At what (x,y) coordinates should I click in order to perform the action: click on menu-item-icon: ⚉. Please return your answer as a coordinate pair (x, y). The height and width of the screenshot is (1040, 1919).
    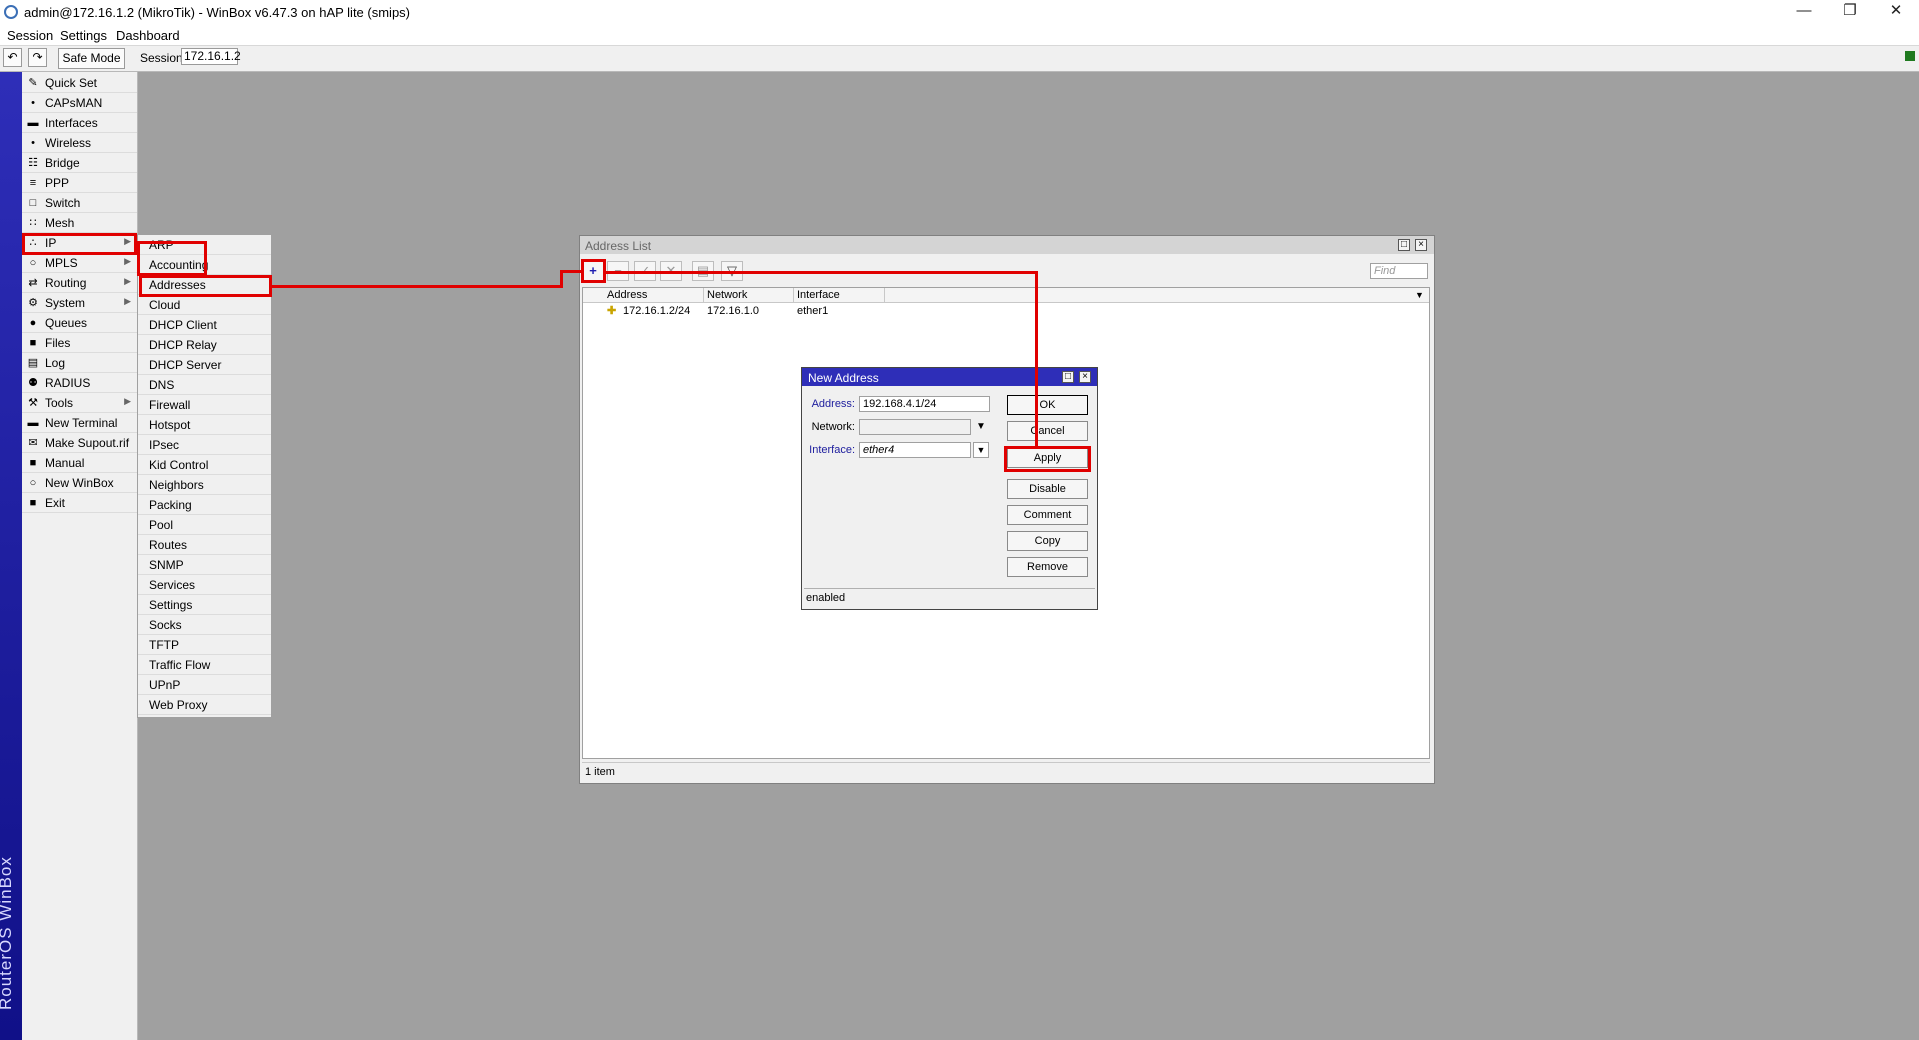
    Looking at the image, I should click on (33, 383).